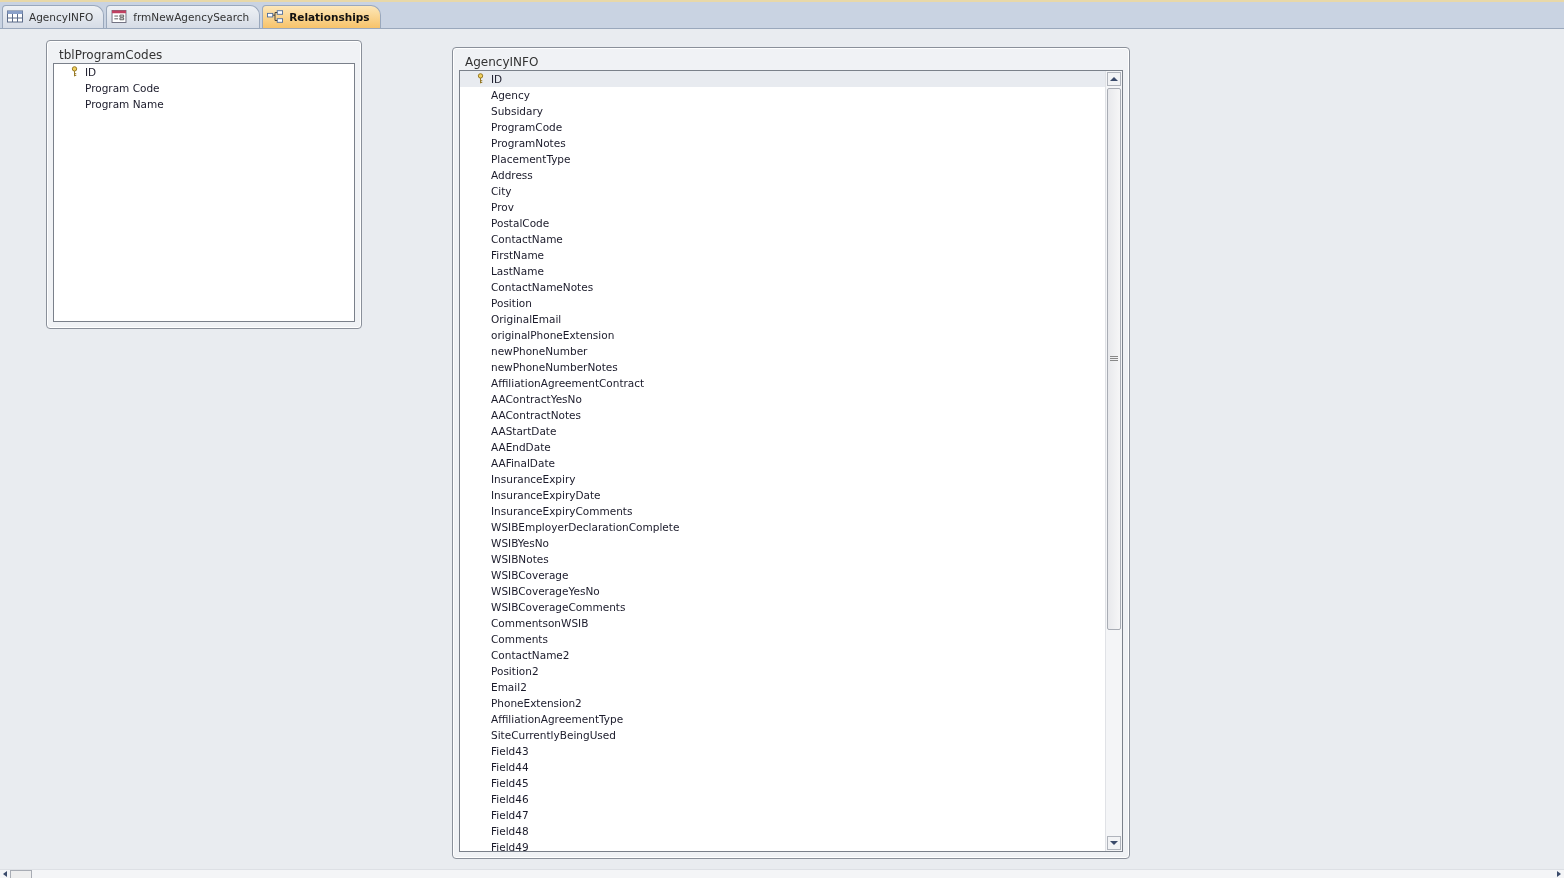  I want to click on field-row: Program Code, so click(204, 87).